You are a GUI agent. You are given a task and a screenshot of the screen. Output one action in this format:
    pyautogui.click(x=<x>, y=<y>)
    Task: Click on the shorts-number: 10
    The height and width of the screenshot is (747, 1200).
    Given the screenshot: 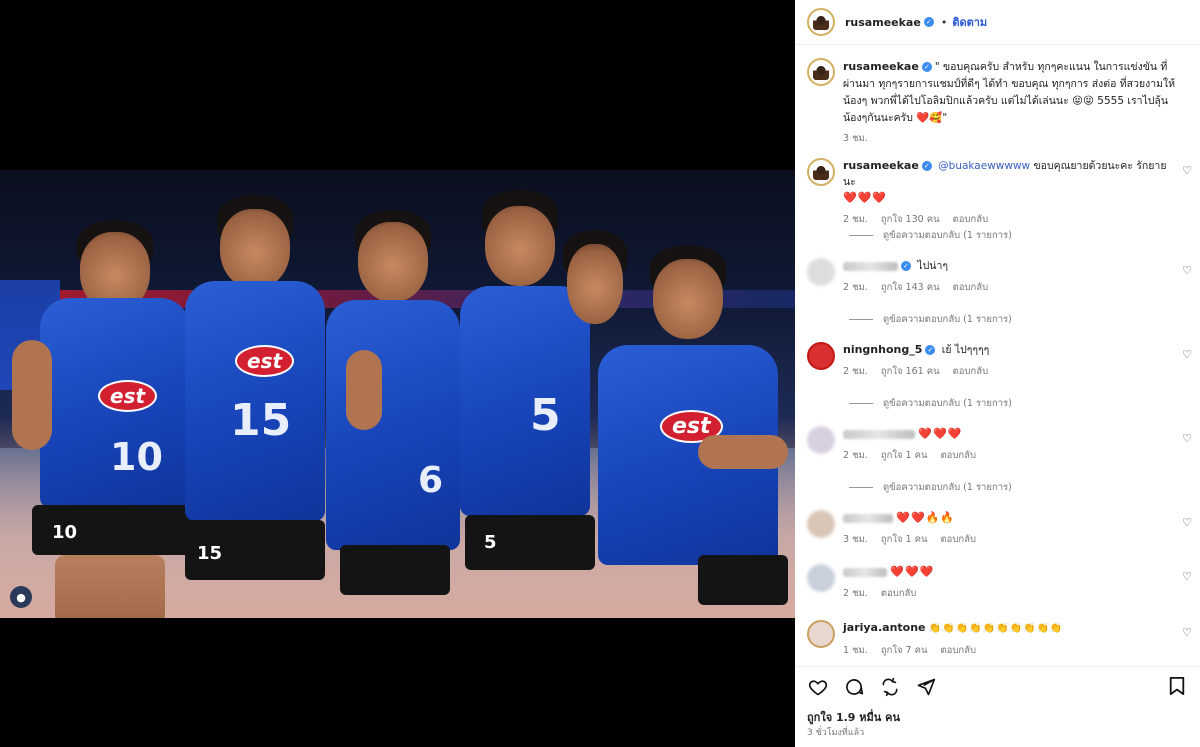 What is the action you would take?
    pyautogui.click(x=65, y=532)
    